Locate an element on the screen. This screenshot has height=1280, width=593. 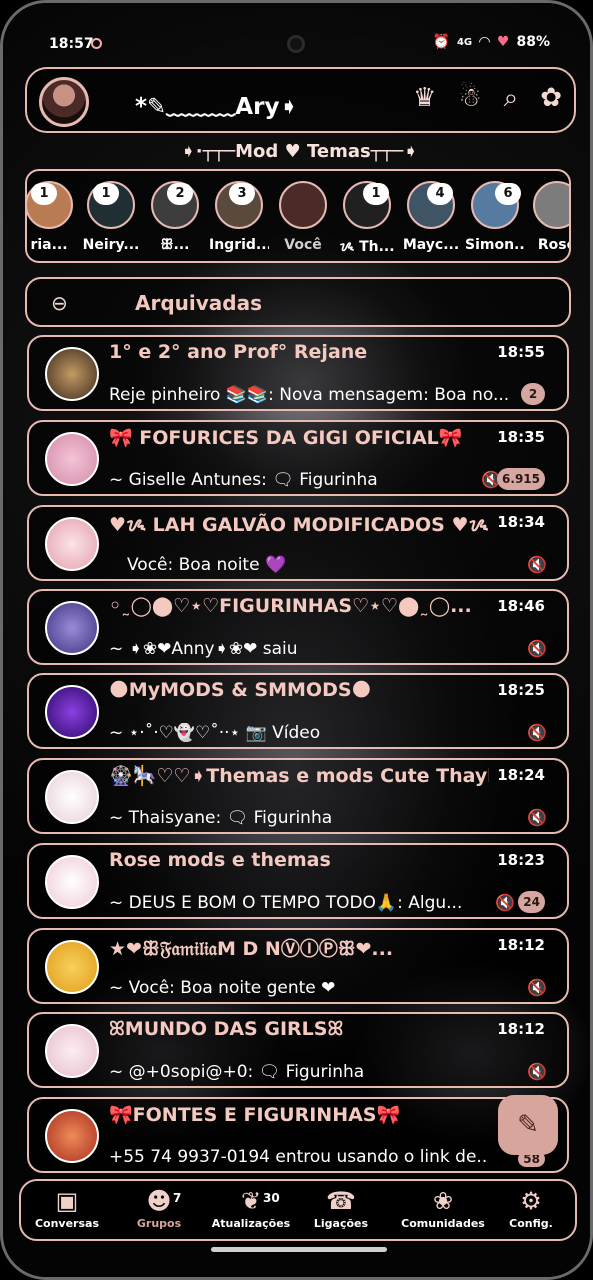
chat-time: 18:25 is located at coordinates (521, 690).